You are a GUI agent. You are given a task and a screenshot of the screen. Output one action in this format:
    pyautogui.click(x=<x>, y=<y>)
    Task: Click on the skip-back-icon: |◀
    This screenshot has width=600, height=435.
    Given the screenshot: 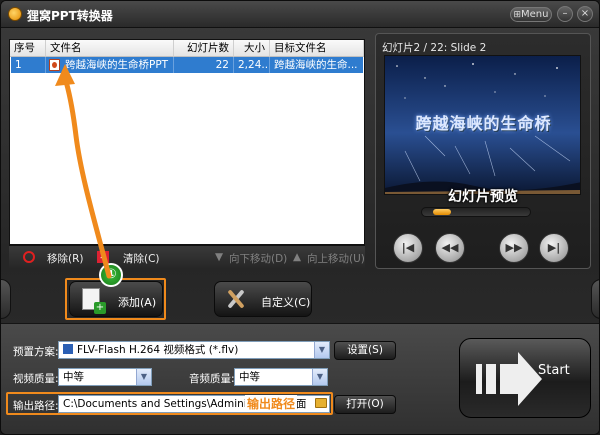 What is the action you would take?
    pyautogui.click(x=408, y=247)
    